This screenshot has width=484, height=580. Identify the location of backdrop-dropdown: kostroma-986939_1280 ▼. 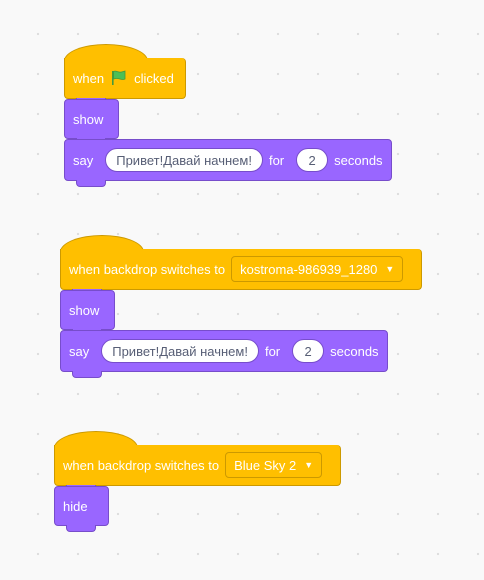
(317, 269).